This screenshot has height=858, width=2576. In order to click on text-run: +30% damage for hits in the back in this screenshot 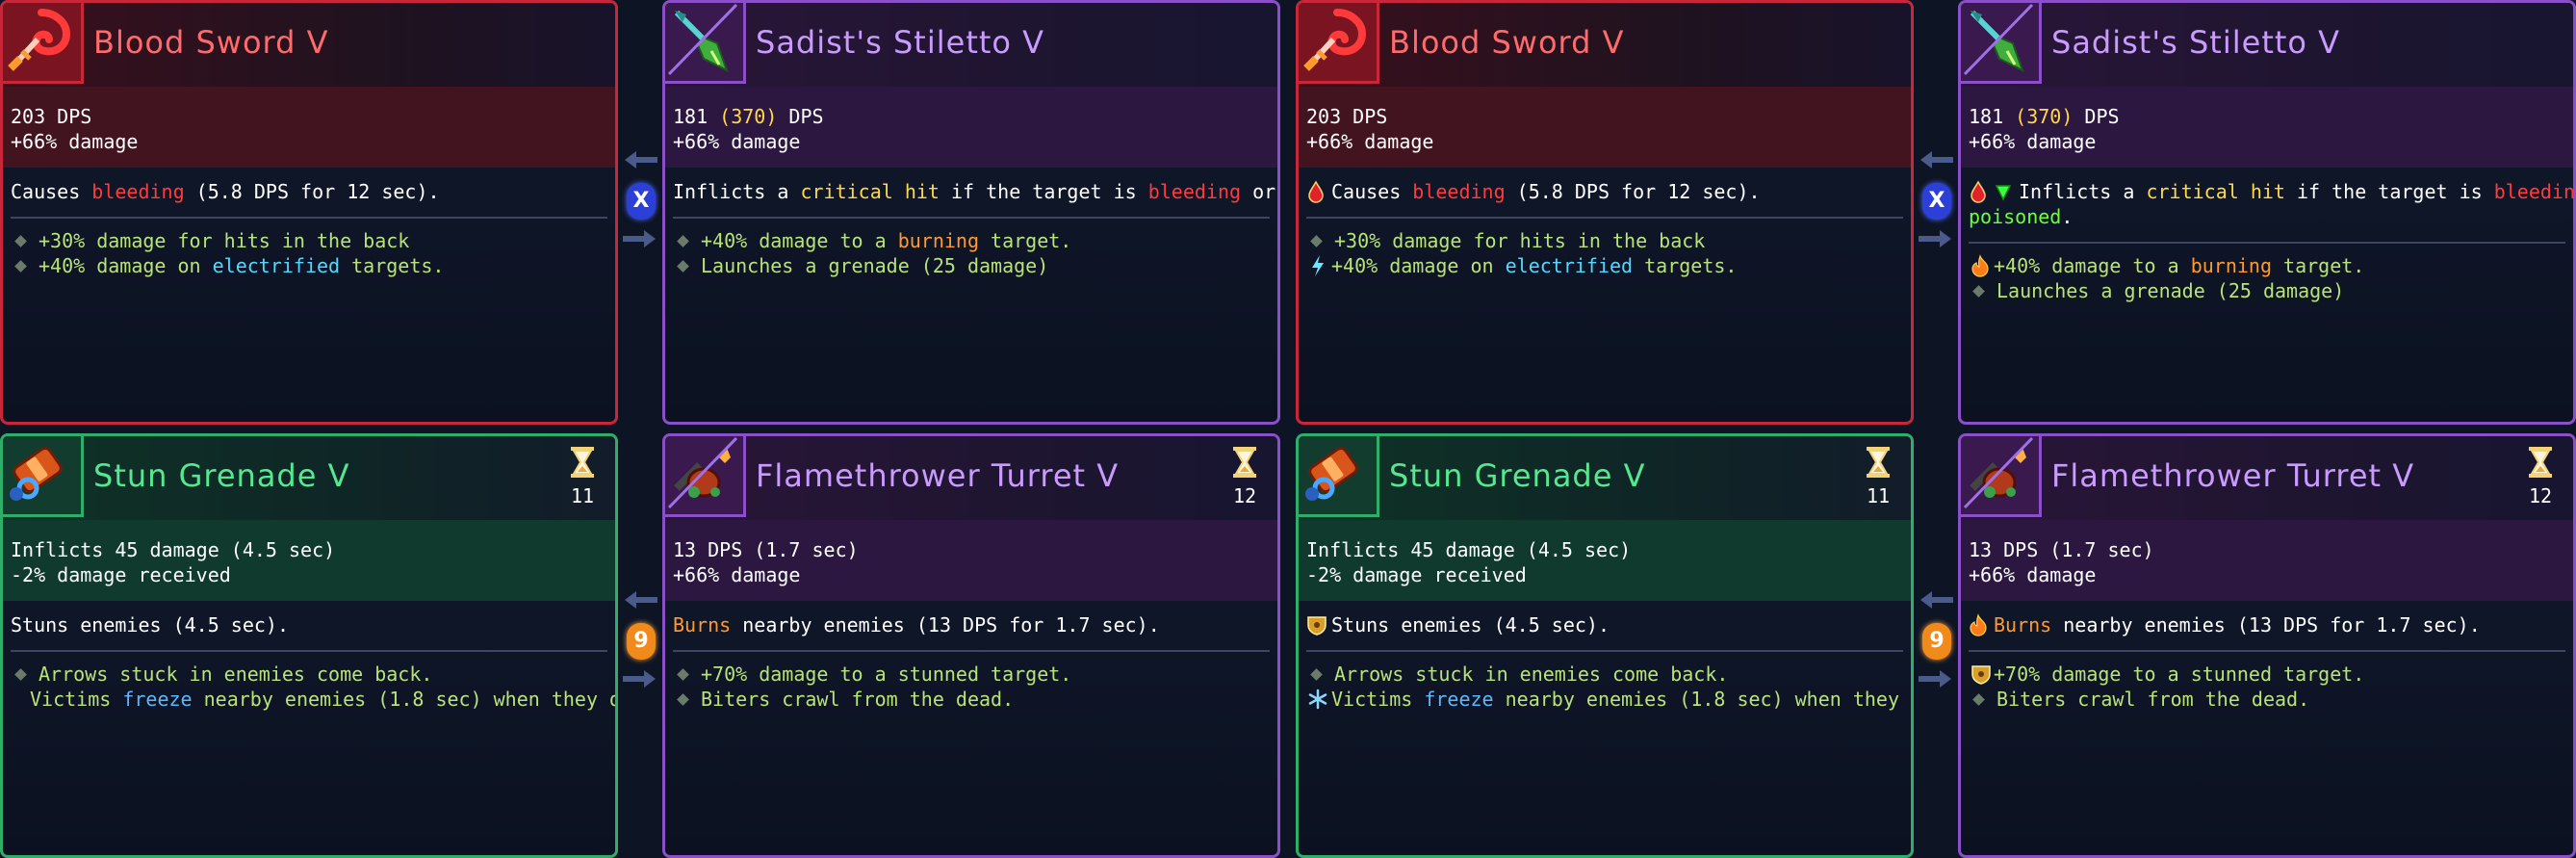, I will do `click(224, 240)`.